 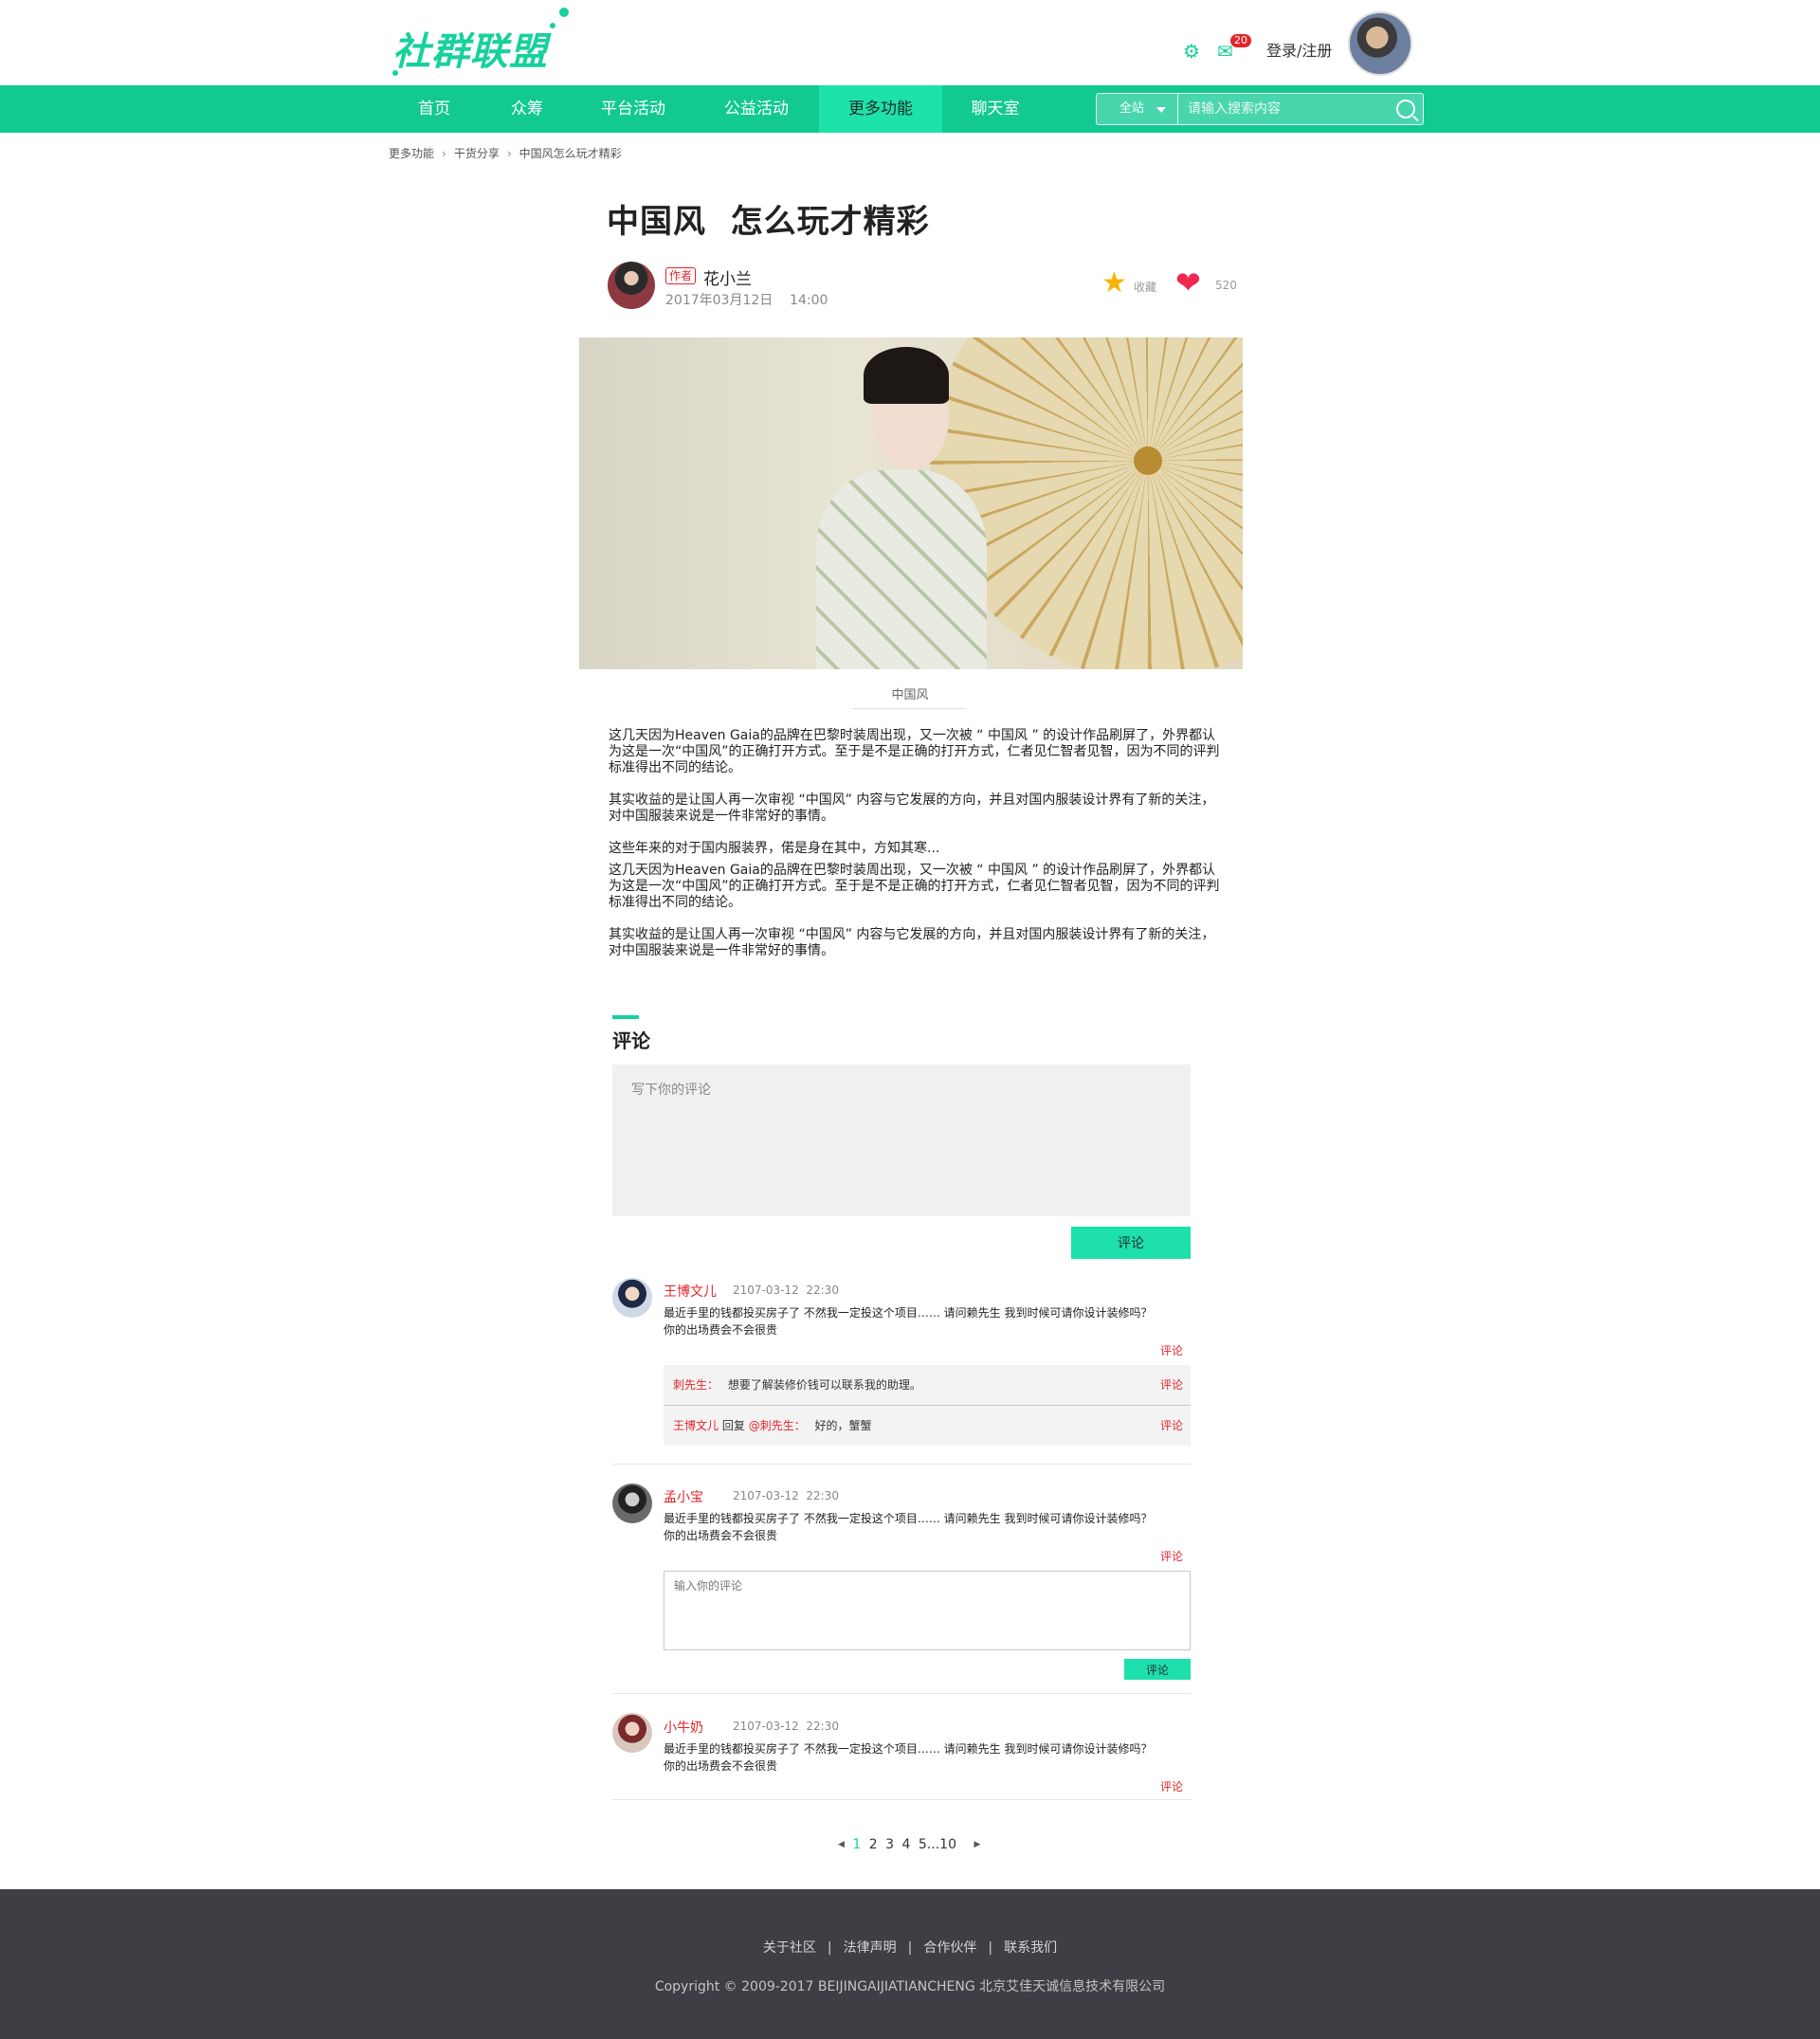 What do you see at coordinates (1380, 43) in the screenshot?
I see `user-avatar` at bounding box center [1380, 43].